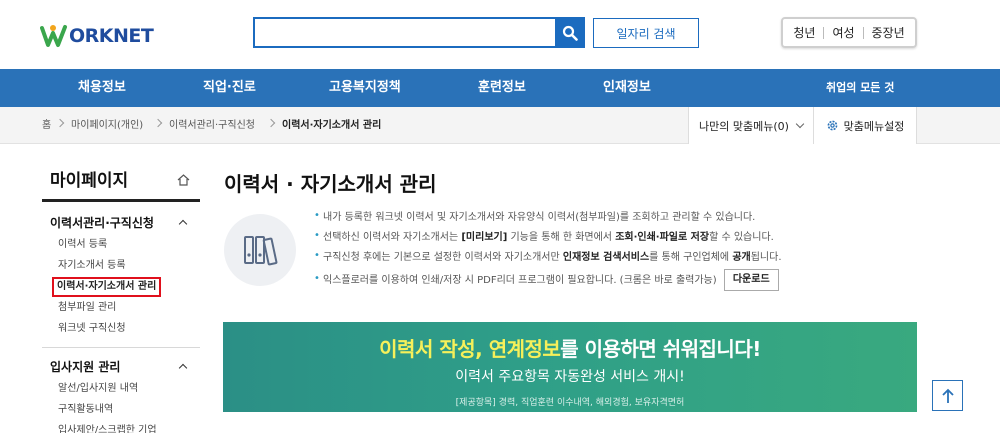 Image resolution: width=1000 pixels, height=433 pixels. What do you see at coordinates (46, 125) in the screenshot?
I see `breadcrumb-home: 홈` at bounding box center [46, 125].